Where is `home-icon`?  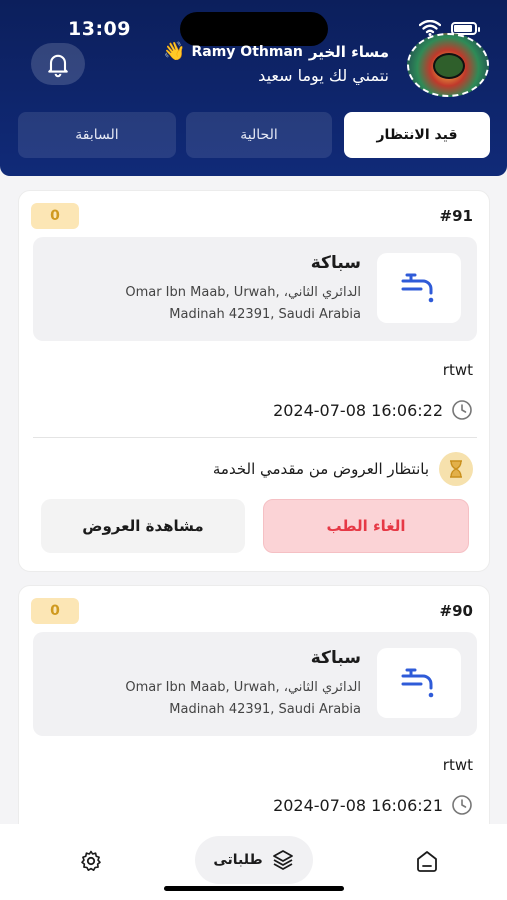
home-icon is located at coordinates (427, 861).